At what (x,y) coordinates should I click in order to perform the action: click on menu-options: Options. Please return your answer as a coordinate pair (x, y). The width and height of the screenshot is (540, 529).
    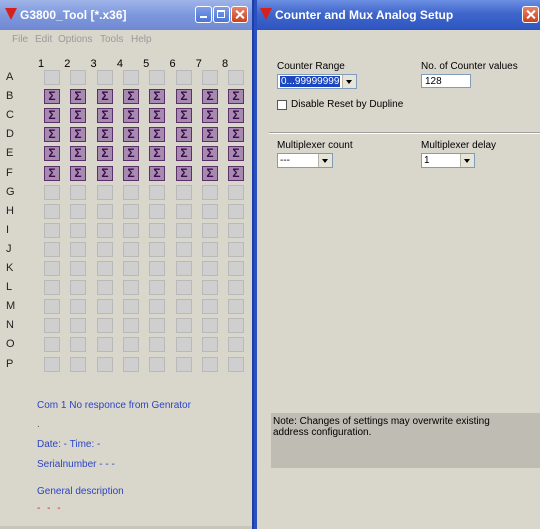
    Looking at the image, I should click on (75, 39).